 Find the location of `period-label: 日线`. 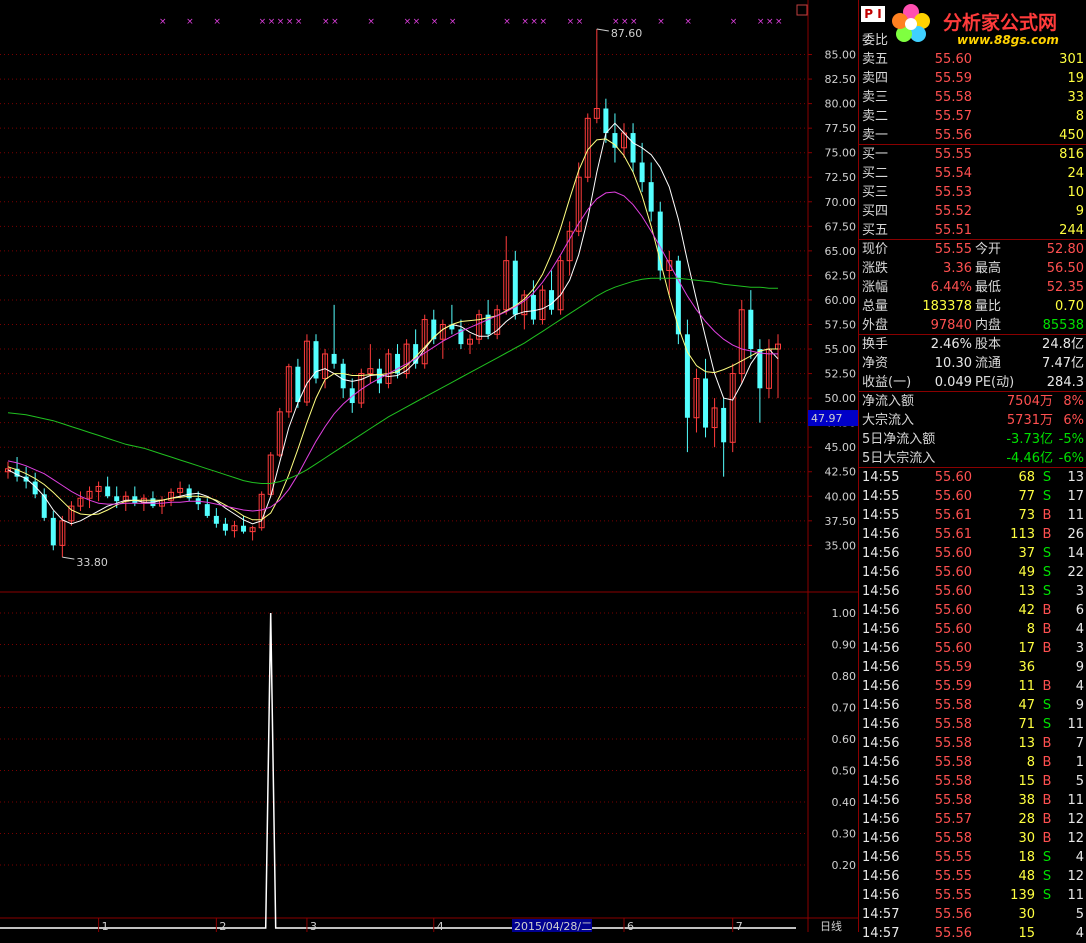

period-label: 日线 is located at coordinates (831, 925).